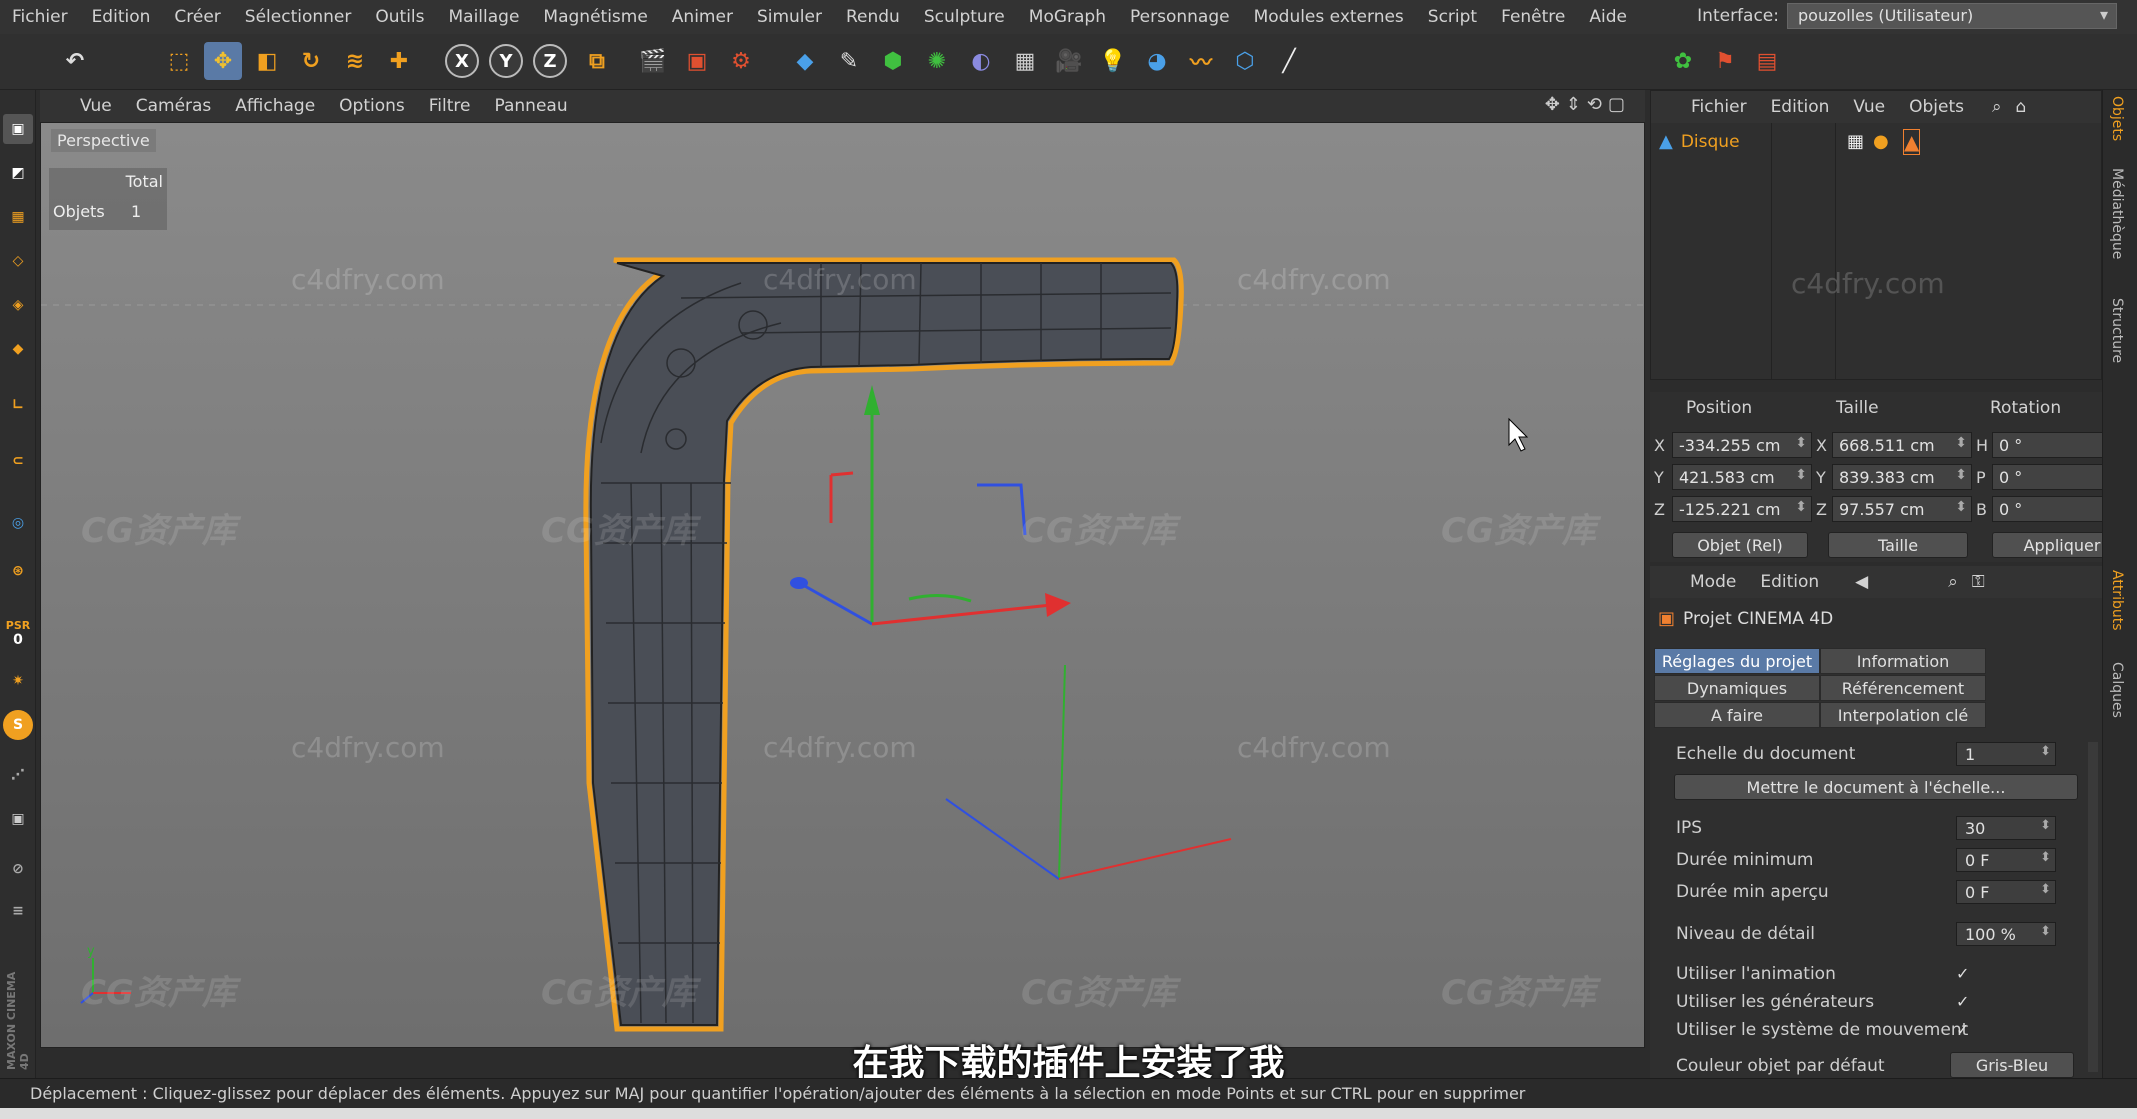 The height and width of the screenshot is (1119, 2137). I want to click on python-generator-icon: ⬡, so click(1245, 61).